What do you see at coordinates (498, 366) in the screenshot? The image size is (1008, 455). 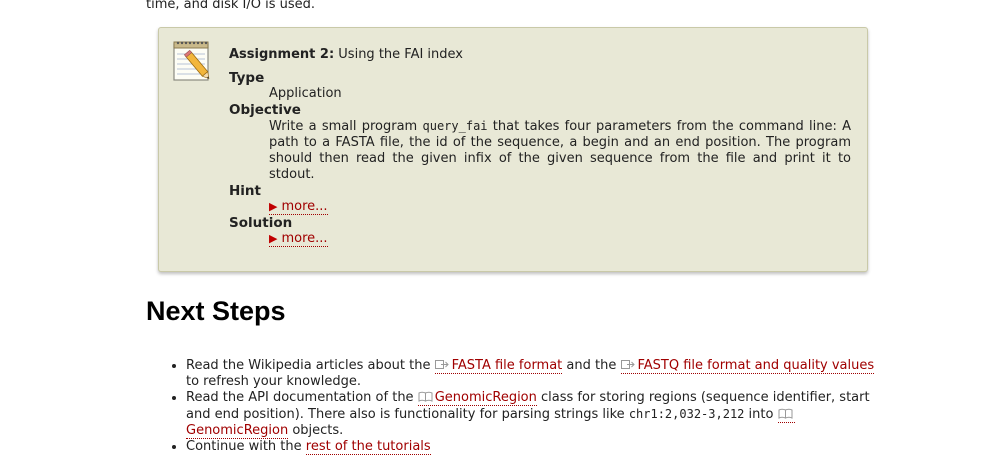 I see `fasta-format-link: FASTA file format` at bounding box center [498, 366].